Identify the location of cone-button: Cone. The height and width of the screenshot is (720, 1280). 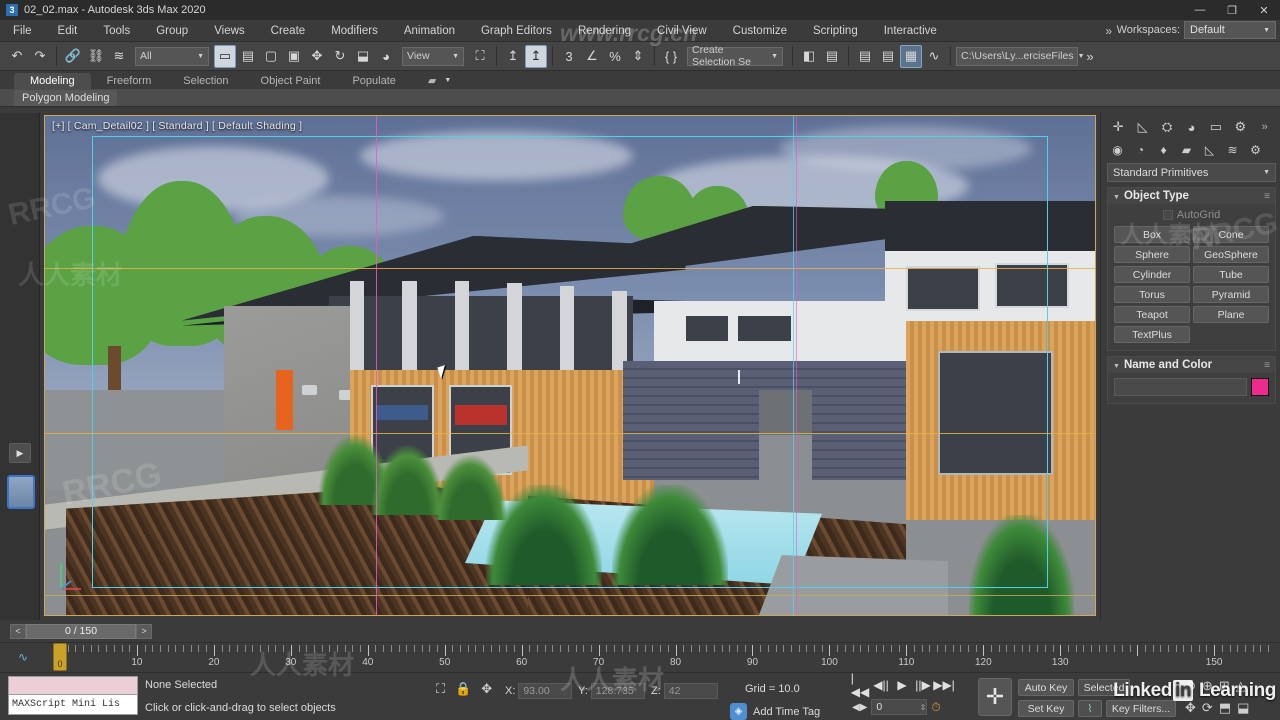
(1231, 234).